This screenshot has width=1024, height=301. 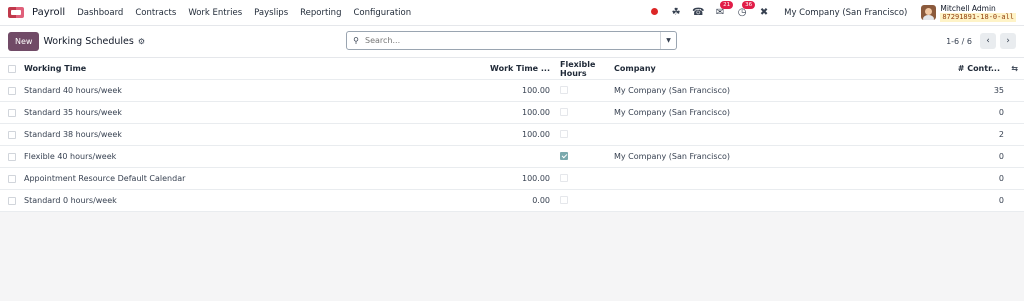 What do you see at coordinates (749, 5) in the screenshot?
I see `activity-badge: 36` at bounding box center [749, 5].